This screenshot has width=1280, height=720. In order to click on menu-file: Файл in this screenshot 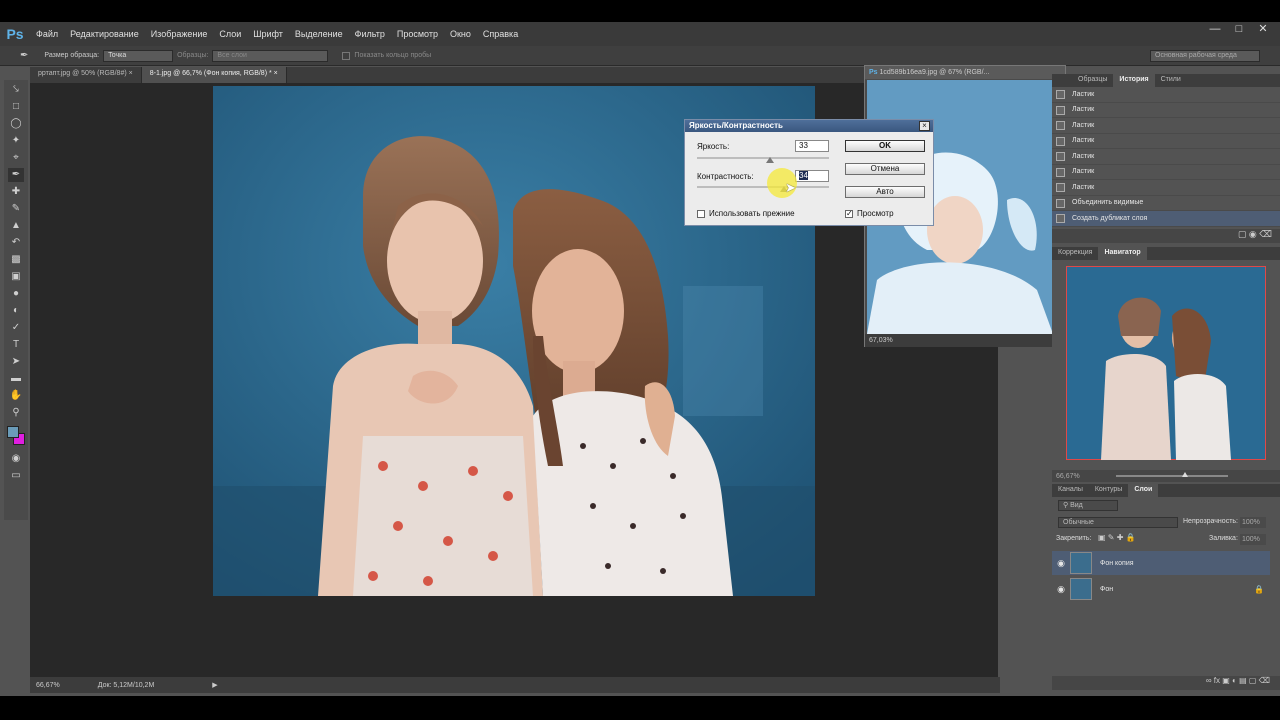, I will do `click(47, 34)`.